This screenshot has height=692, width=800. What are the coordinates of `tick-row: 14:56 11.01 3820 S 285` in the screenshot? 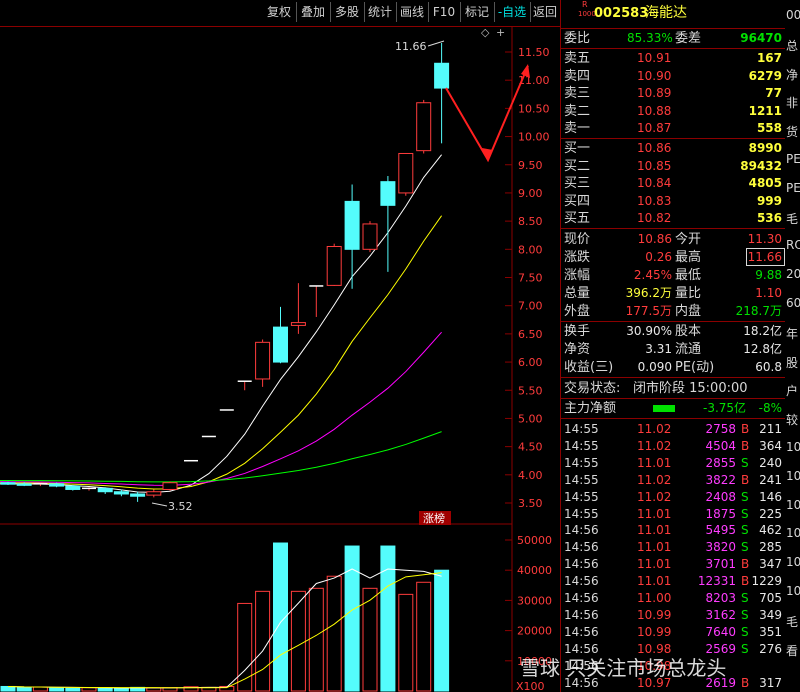 It's located at (673, 547).